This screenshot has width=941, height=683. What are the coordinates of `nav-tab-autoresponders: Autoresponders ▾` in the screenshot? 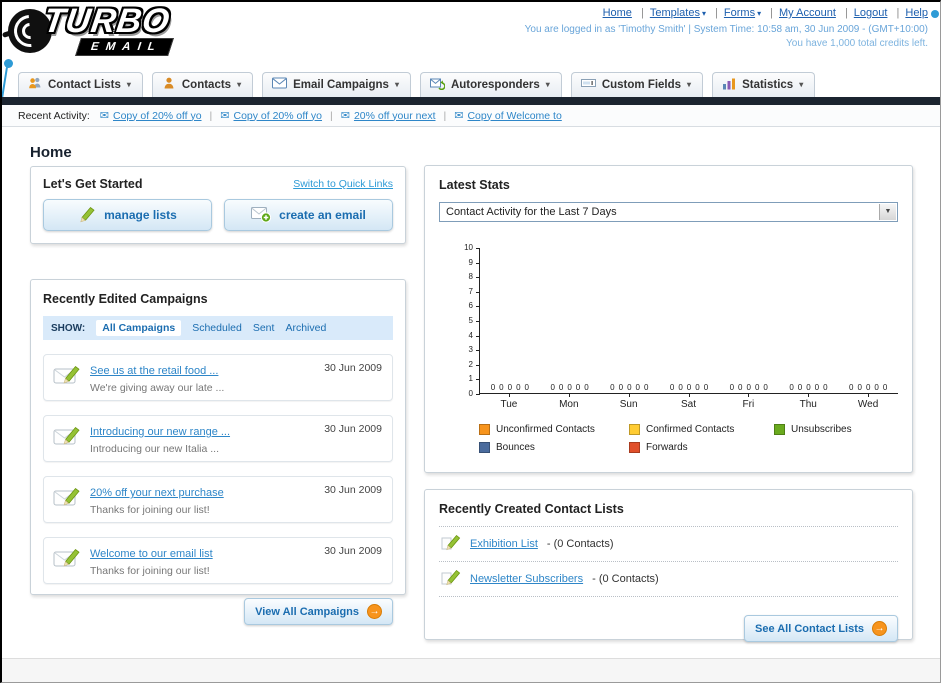 It's located at (490, 84).